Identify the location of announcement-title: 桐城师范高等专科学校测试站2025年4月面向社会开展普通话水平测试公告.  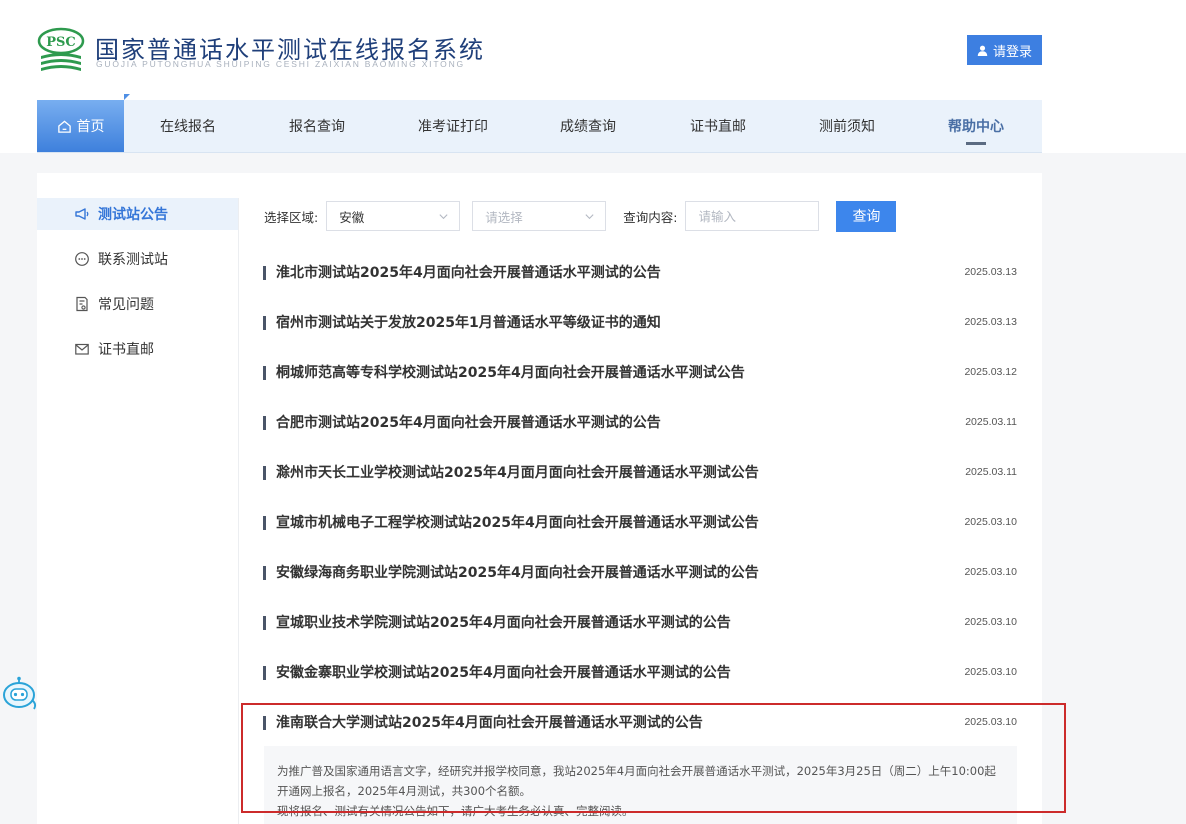
(510, 372).